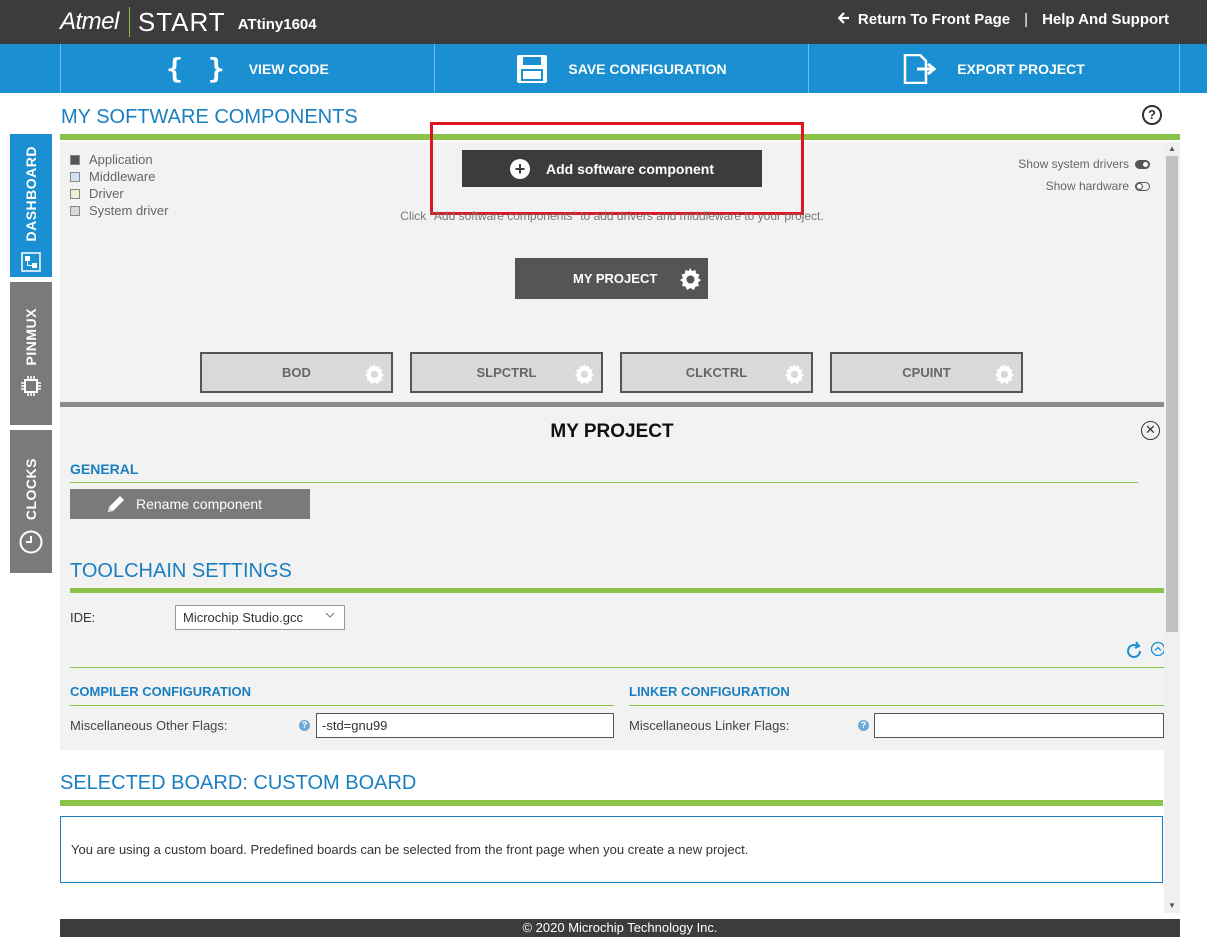 This screenshot has height=937, width=1207. Describe the element at coordinates (247, 68) in the screenshot. I see `view-code-button: { } VIEW CODE` at that location.